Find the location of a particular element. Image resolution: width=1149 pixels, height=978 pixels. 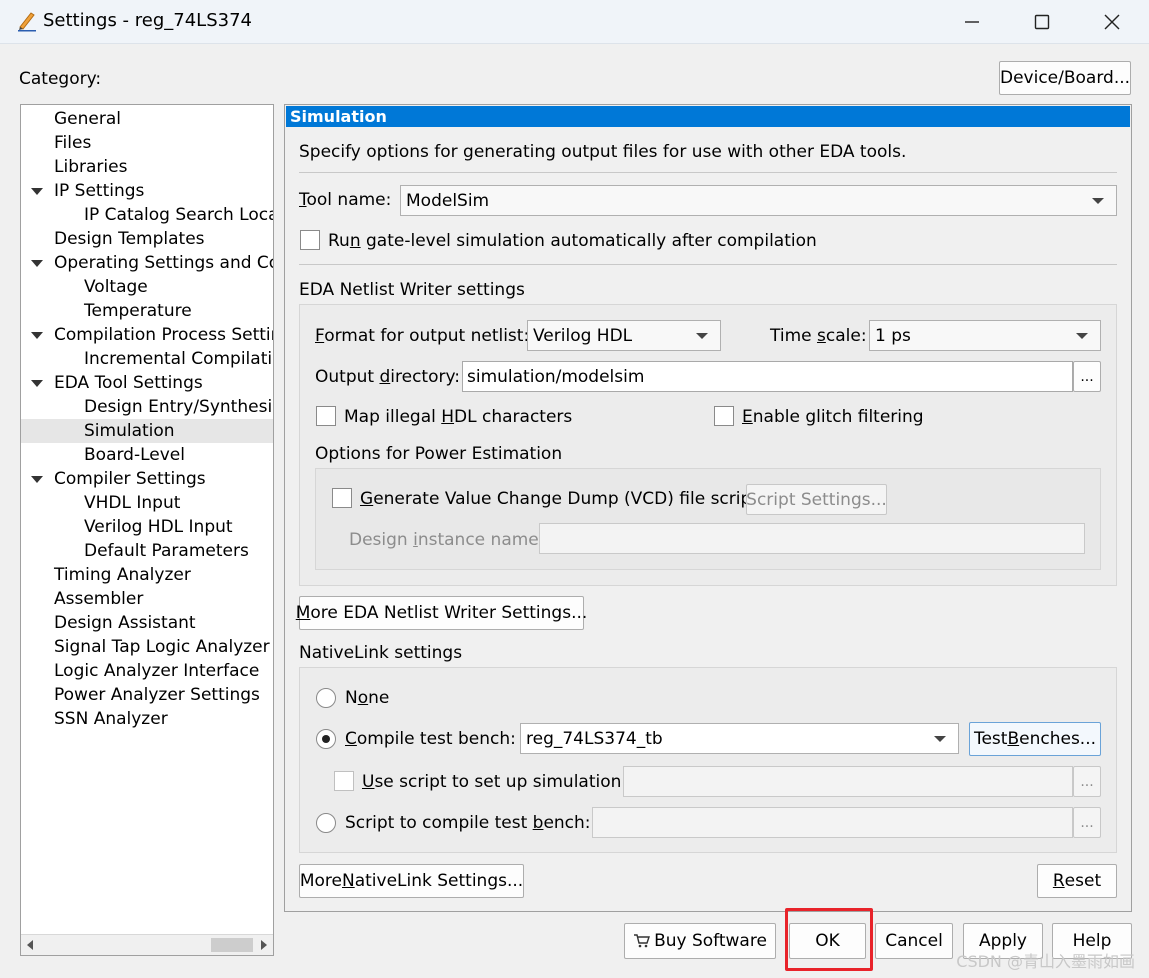

tree-item: Assembler is located at coordinates (147, 599).